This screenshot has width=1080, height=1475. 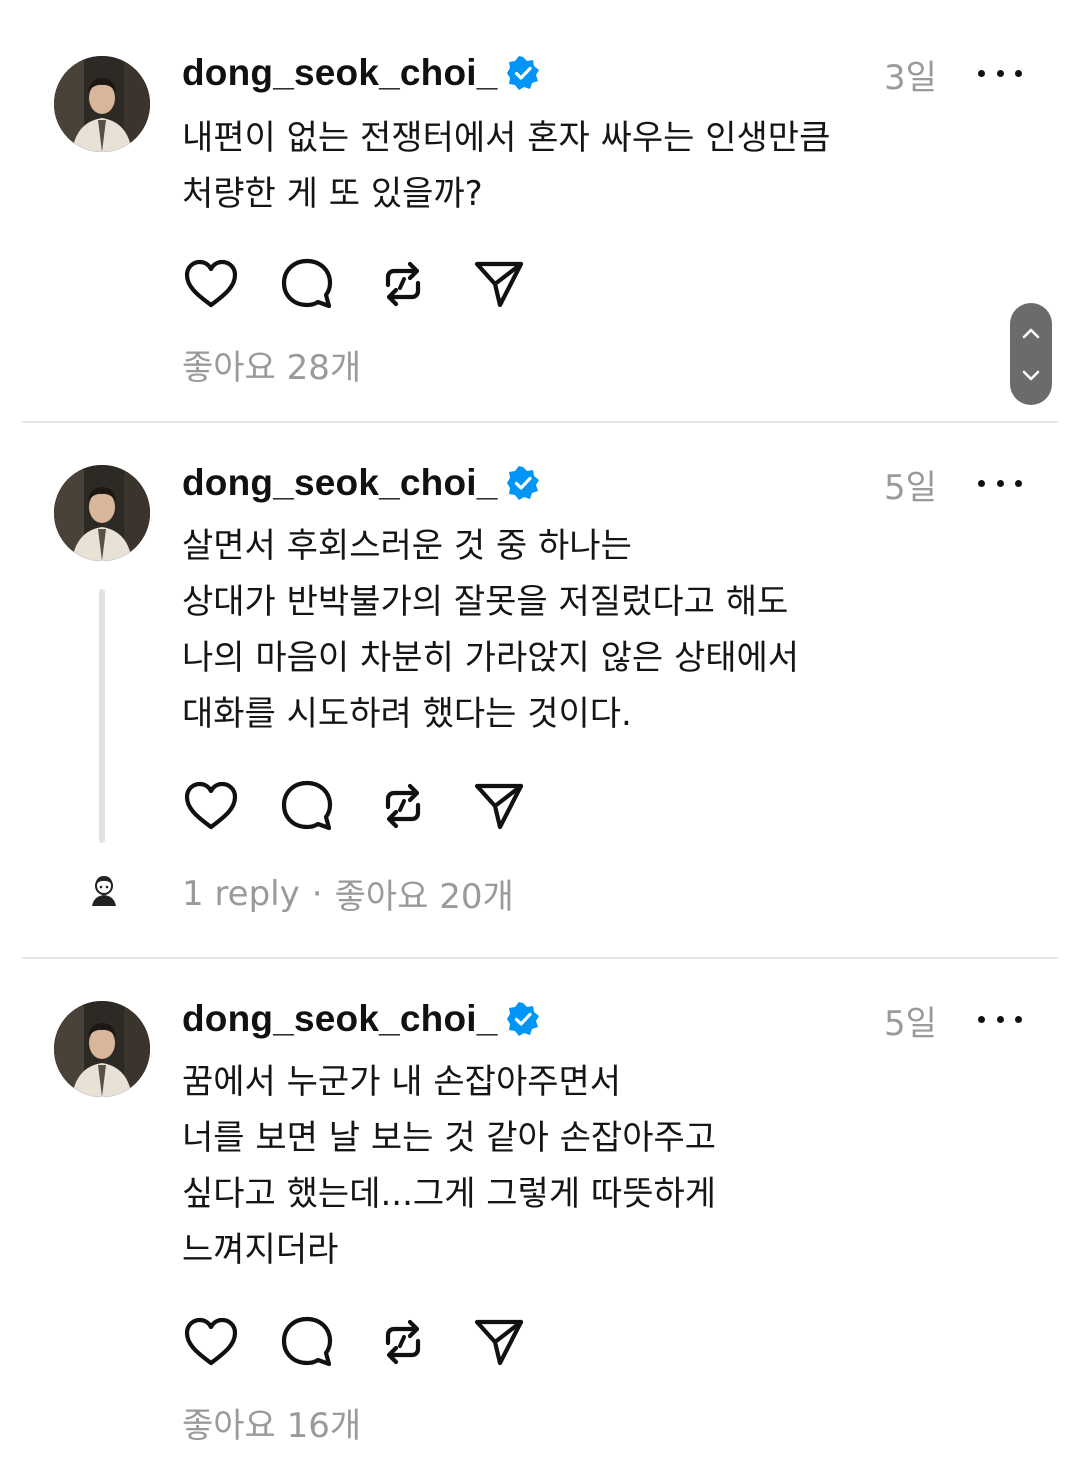 I want to click on chevron-up-icon, so click(x=1031, y=333).